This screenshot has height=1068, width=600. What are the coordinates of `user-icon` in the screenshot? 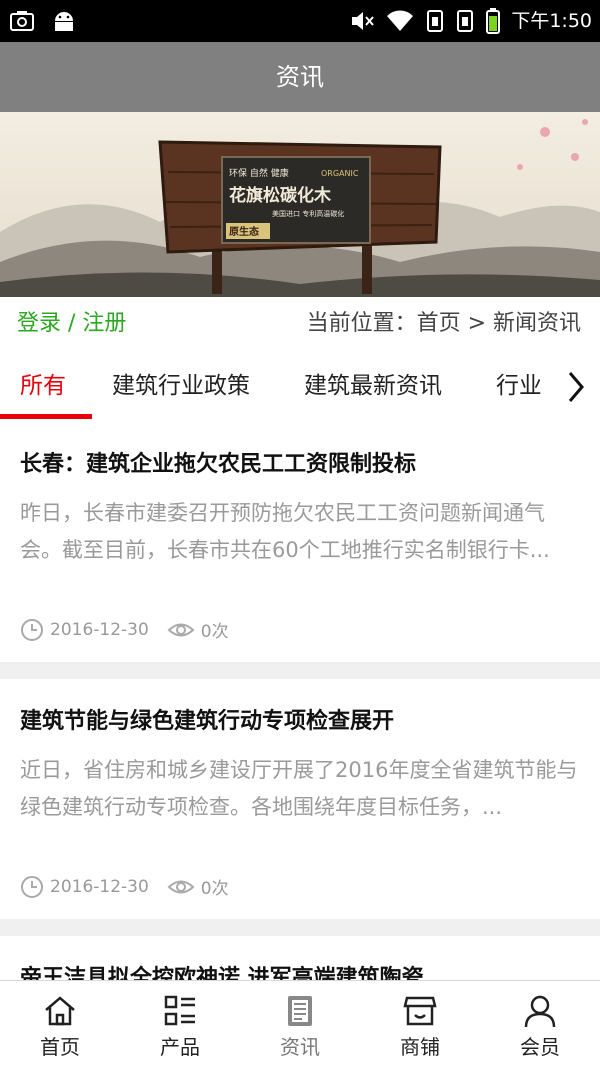 It's located at (540, 1011).